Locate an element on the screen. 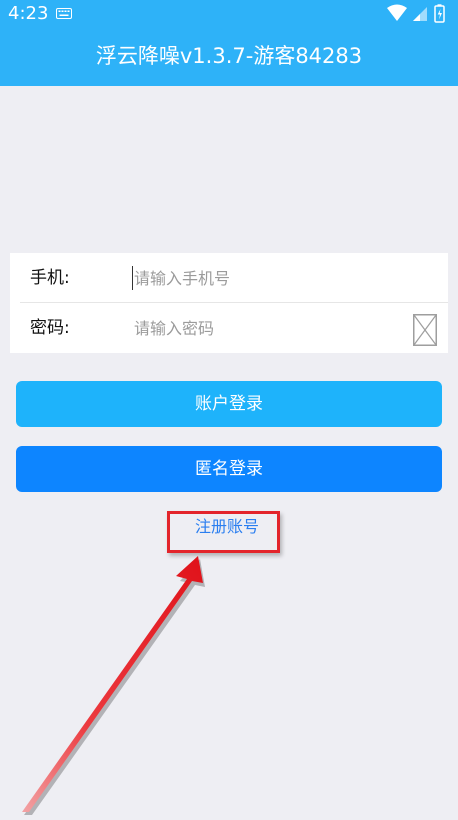  anonymous-login-button: 匿名登录 is located at coordinates (229, 469).